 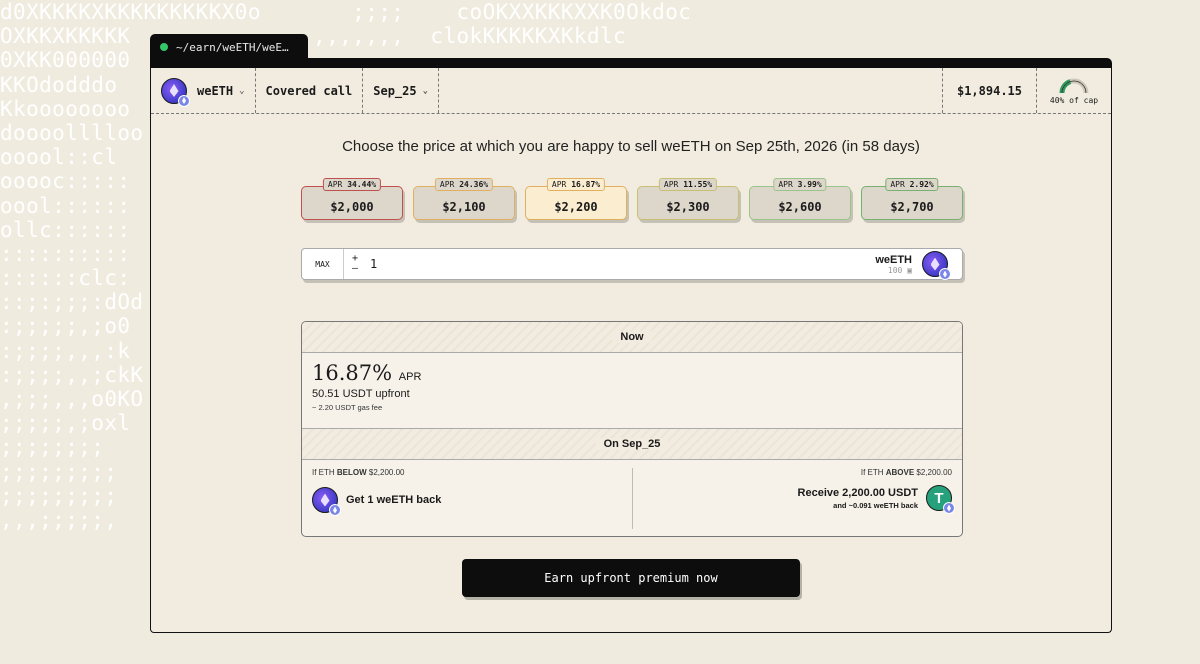 I want to click on expiry-header: On Sep_25, so click(x=632, y=444).